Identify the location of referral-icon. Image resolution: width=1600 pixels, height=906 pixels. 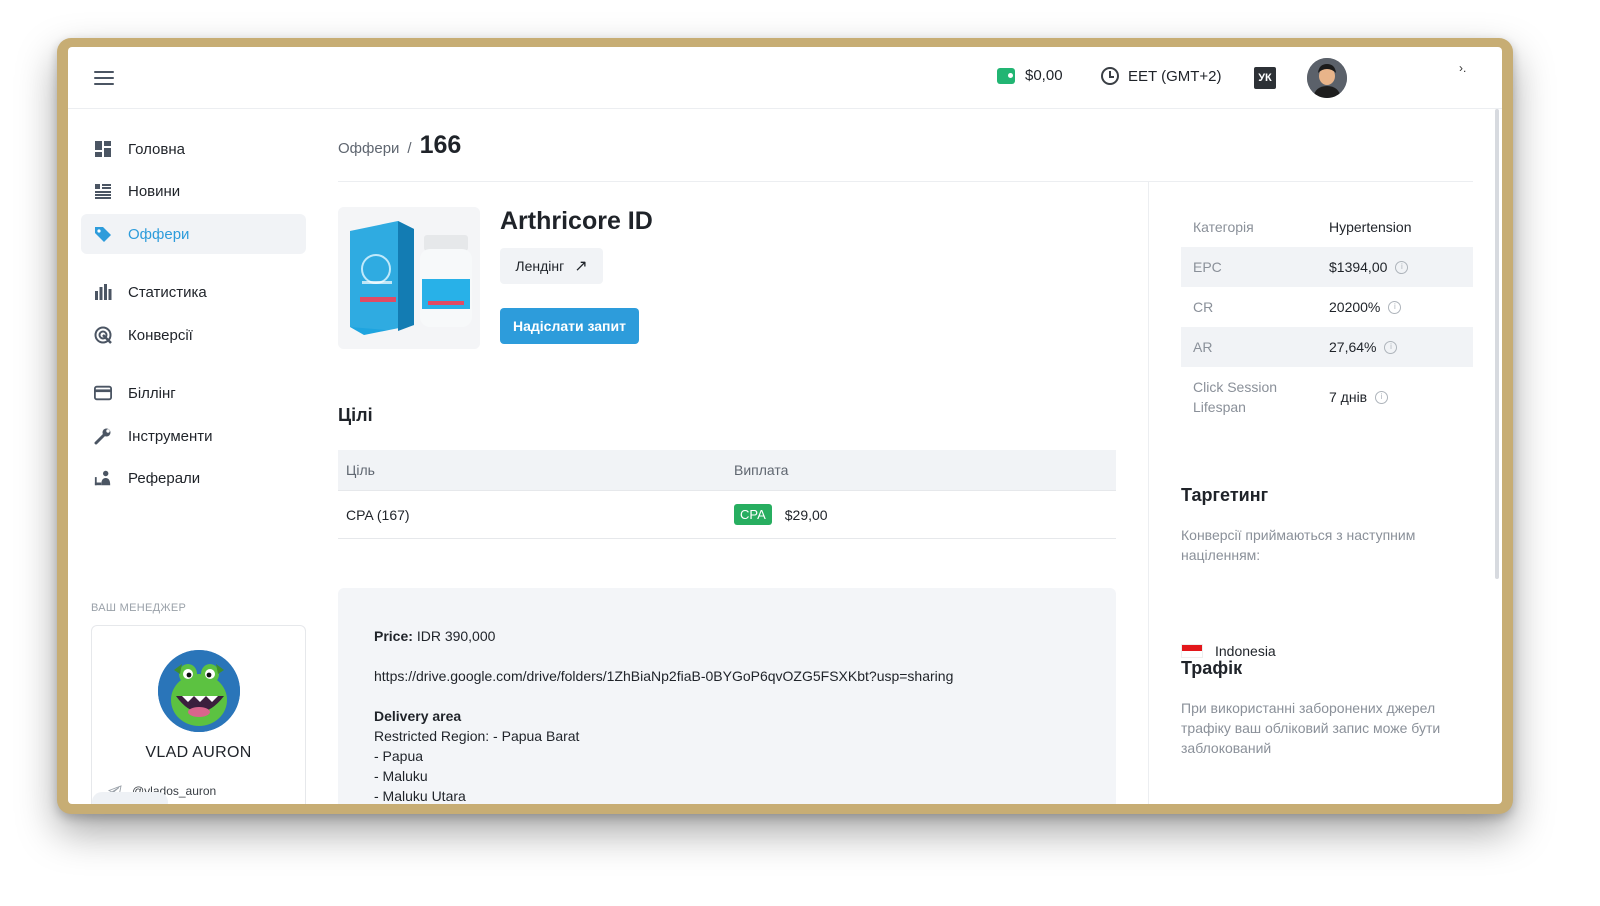
(103, 478).